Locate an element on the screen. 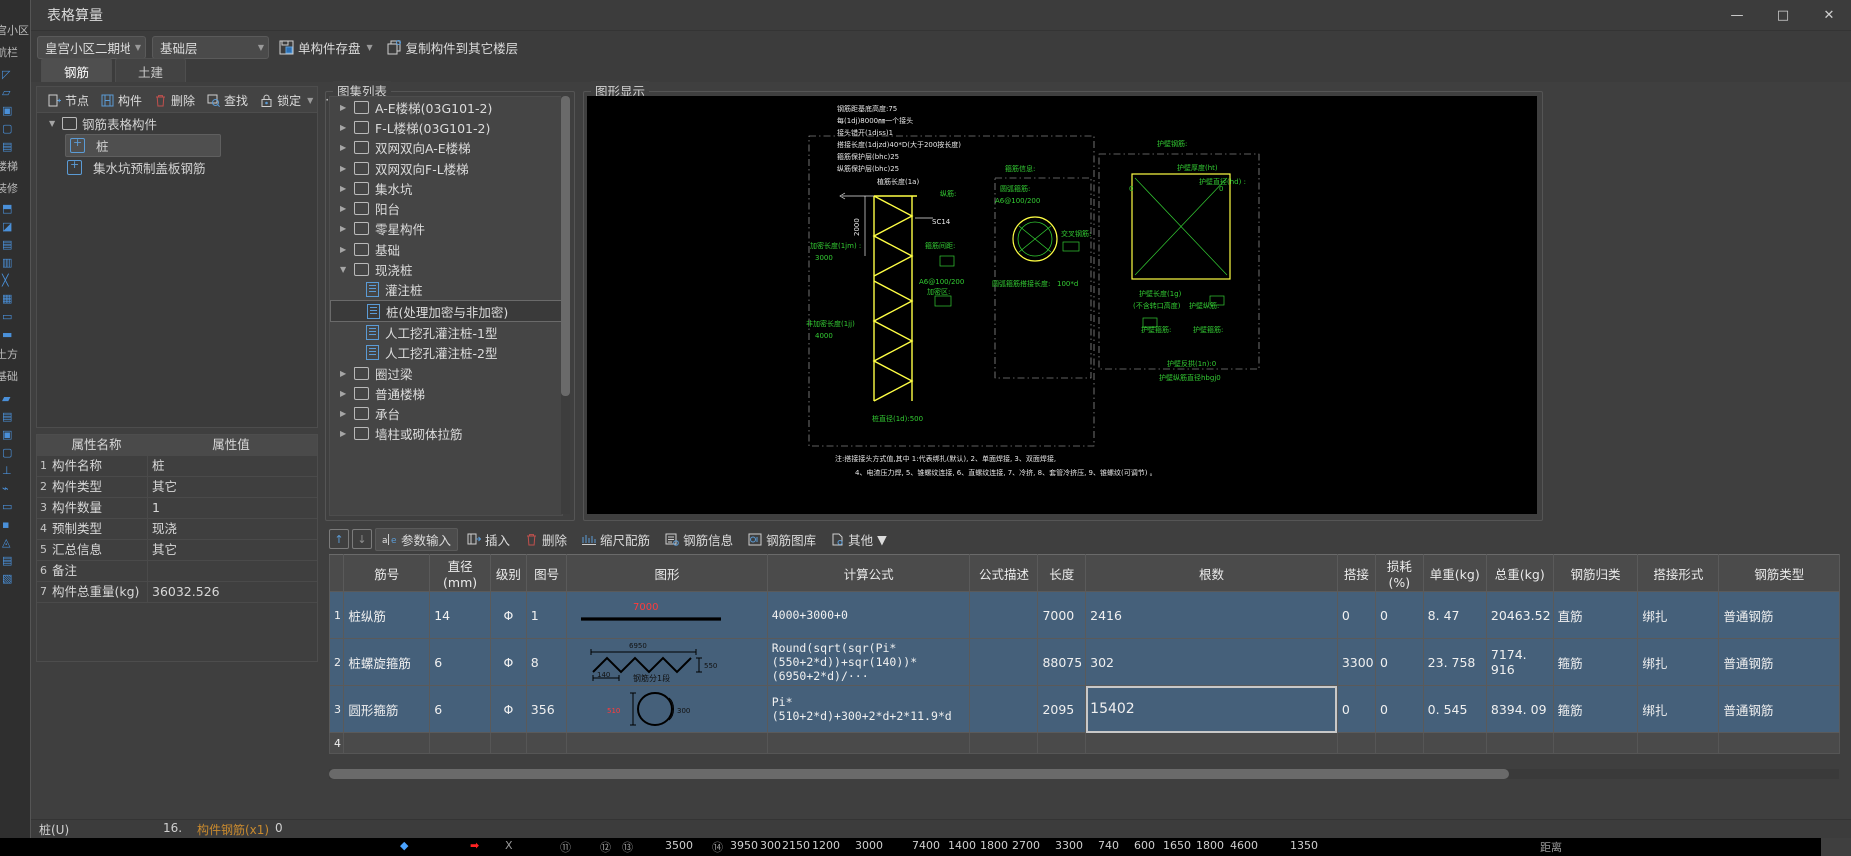 The height and width of the screenshot is (856, 1851). header-col-7: 长度 is located at coordinates (1062, 573).